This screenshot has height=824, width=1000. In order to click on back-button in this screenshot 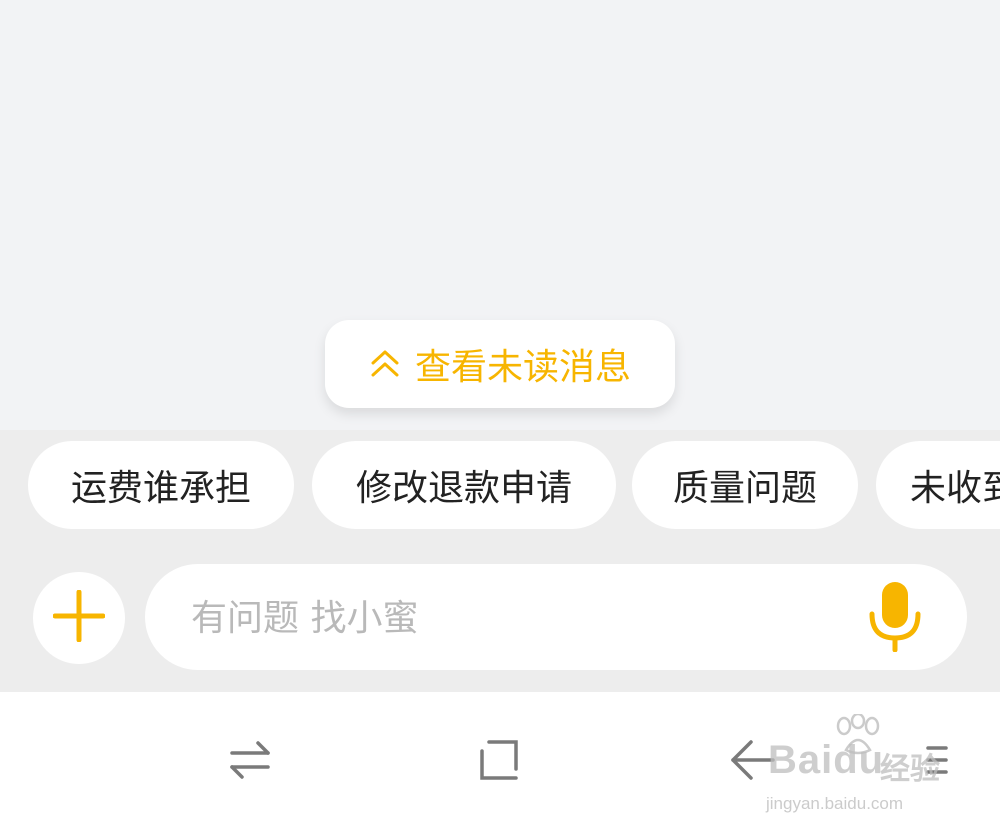, I will do `click(752, 762)`.